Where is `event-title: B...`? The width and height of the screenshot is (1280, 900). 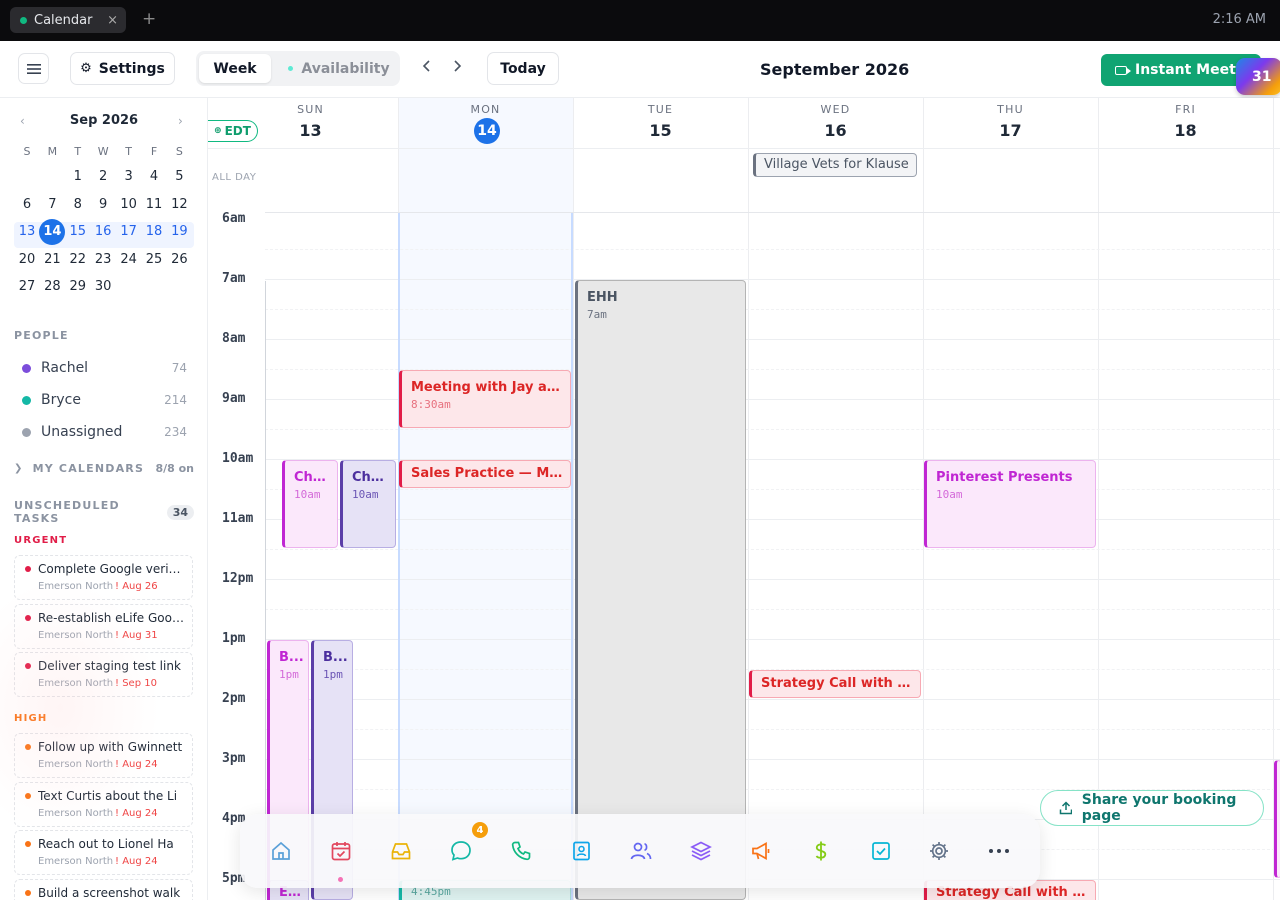
event-title: B... is located at coordinates (335, 657).